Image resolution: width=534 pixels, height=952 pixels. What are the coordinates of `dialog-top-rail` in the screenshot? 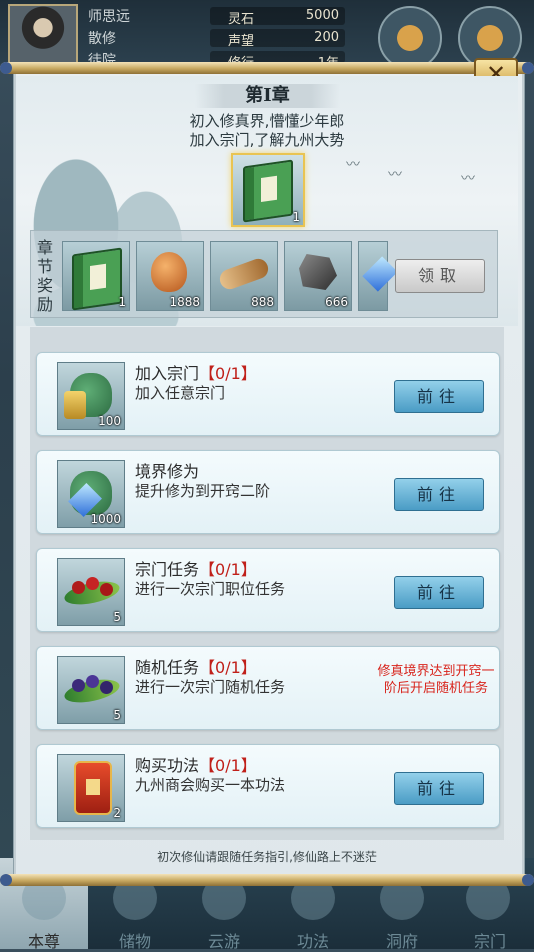 It's located at (267, 68).